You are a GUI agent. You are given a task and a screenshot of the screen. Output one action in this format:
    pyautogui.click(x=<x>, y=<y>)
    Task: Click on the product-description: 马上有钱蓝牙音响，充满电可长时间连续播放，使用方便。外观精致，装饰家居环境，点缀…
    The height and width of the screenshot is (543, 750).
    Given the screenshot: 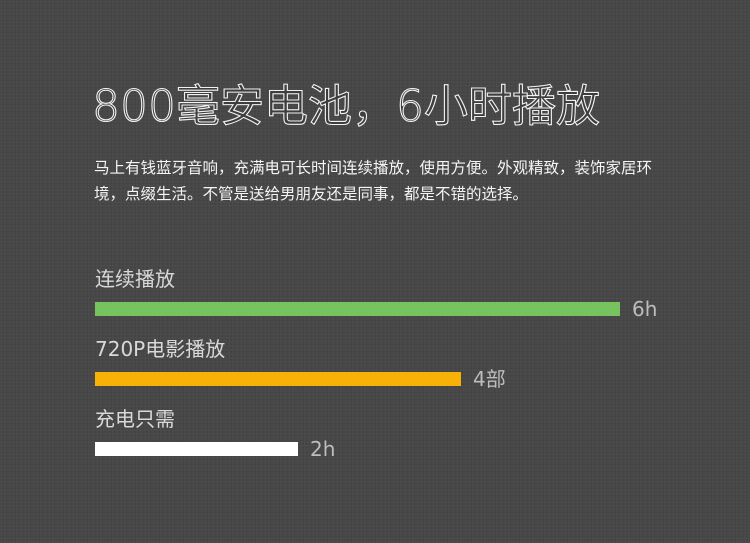 What is the action you would take?
    pyautogui.click(x=373, y=181)
    